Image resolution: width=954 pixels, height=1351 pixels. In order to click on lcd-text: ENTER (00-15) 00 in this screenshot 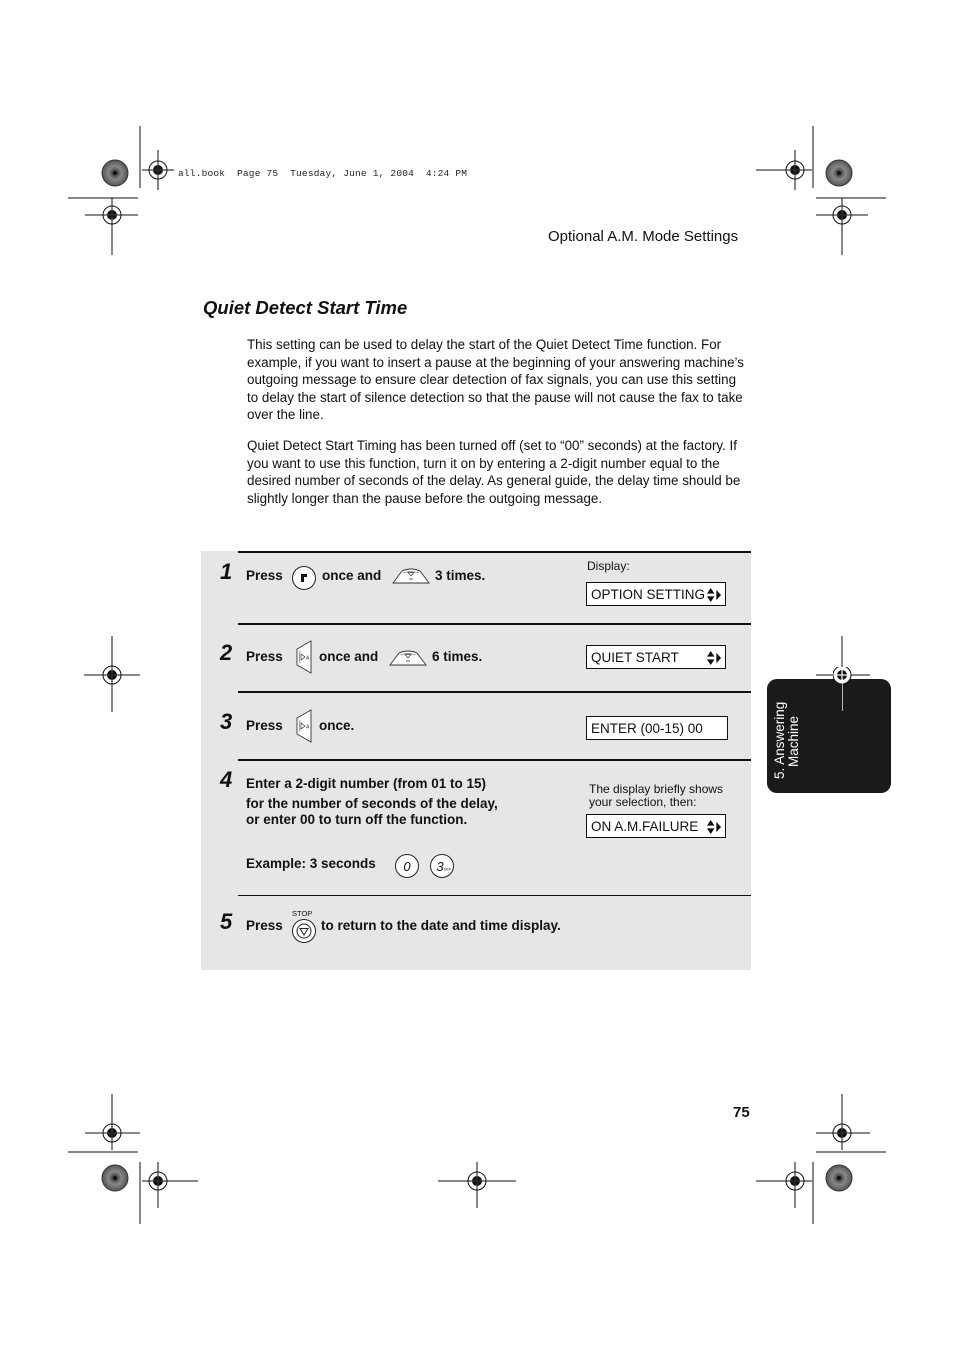, I will do `click(647, 728)`.